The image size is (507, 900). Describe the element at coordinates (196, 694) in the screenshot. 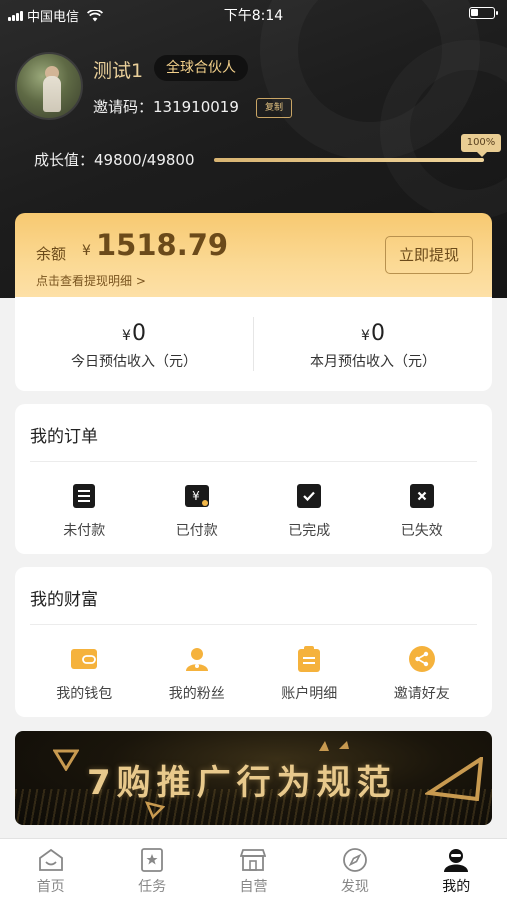

I see `my-fans-label: 我的粉丝` at that location.